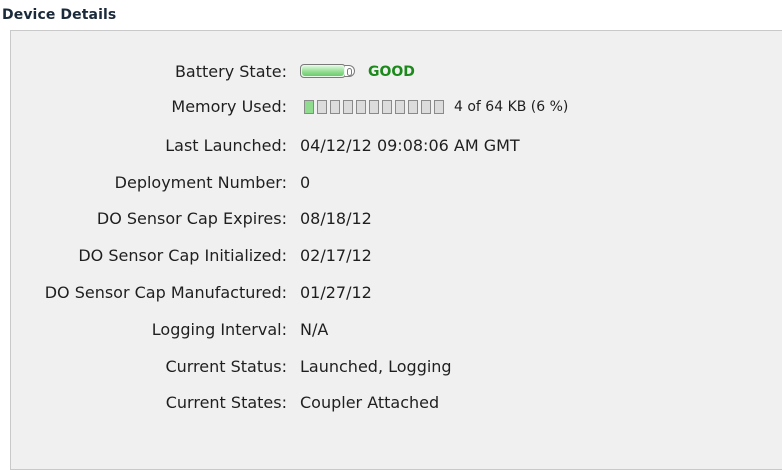 This screenshot has width=782, height=470. Describe the element at coordinates (200, 182) in the screenshot. I see `deployment-number-label: Deployment Number:` at that location.